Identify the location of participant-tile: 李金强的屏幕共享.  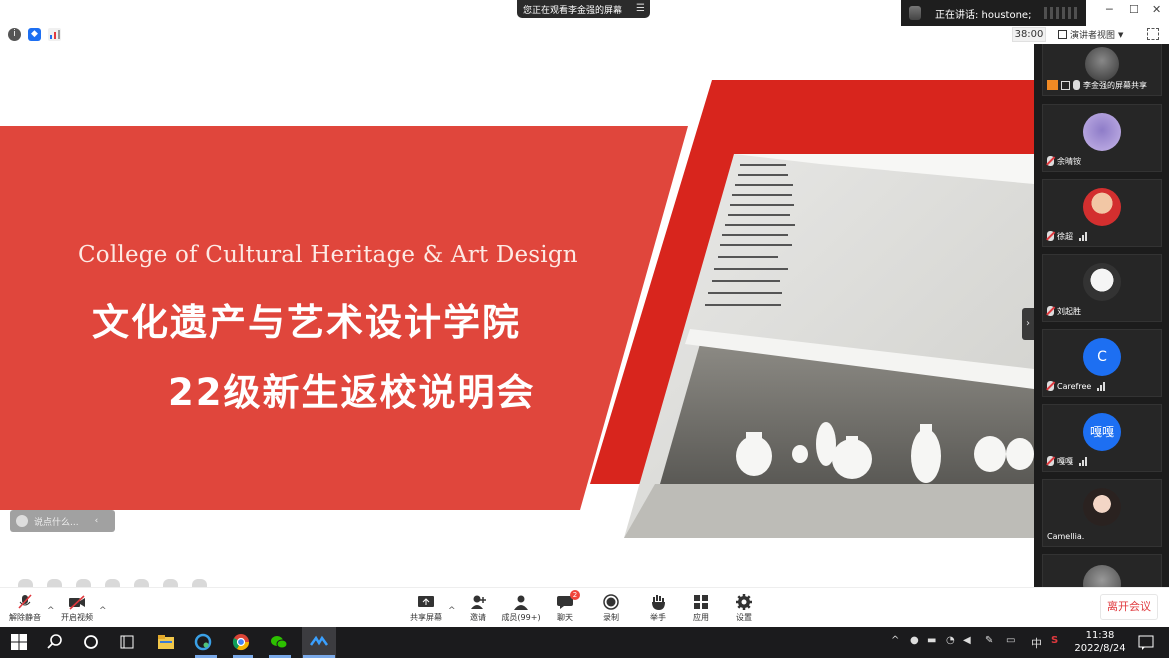
(1102, 70).